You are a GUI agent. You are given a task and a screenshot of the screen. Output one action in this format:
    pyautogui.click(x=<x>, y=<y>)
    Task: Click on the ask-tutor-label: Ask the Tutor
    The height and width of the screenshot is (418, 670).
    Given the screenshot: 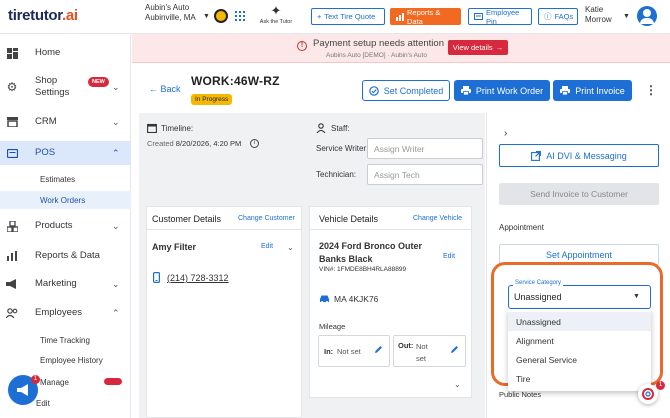 What is the action you would take?
    pyautogui.click(x=276, y=22)
    